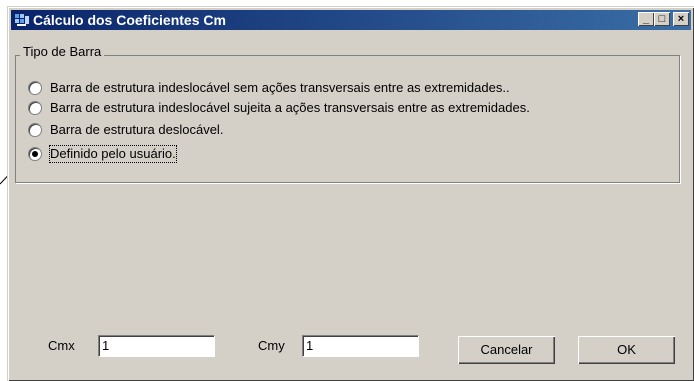 The width and height of the screenshot is (694, 381). I want to click on cmy-input: 1, so click(360, 346).